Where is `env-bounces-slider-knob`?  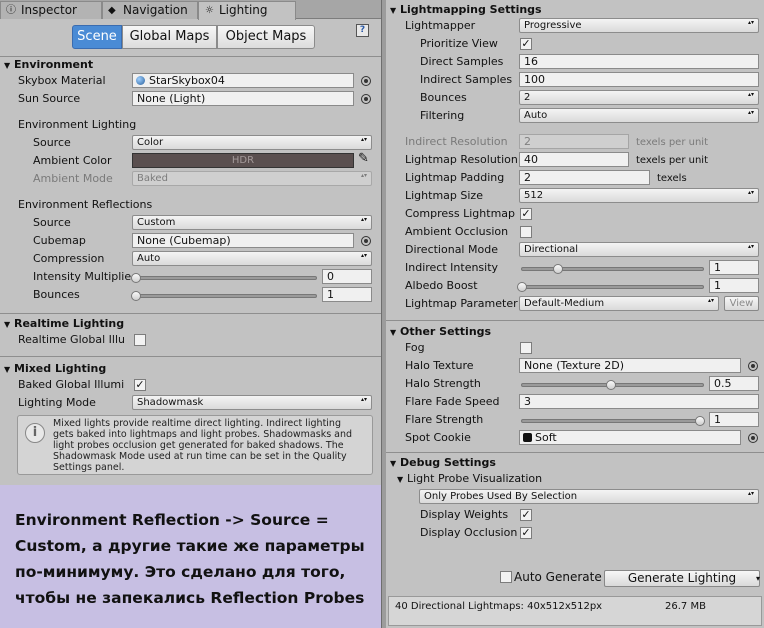 env-bounces-slider-knob is located at coordinates (136, 296).